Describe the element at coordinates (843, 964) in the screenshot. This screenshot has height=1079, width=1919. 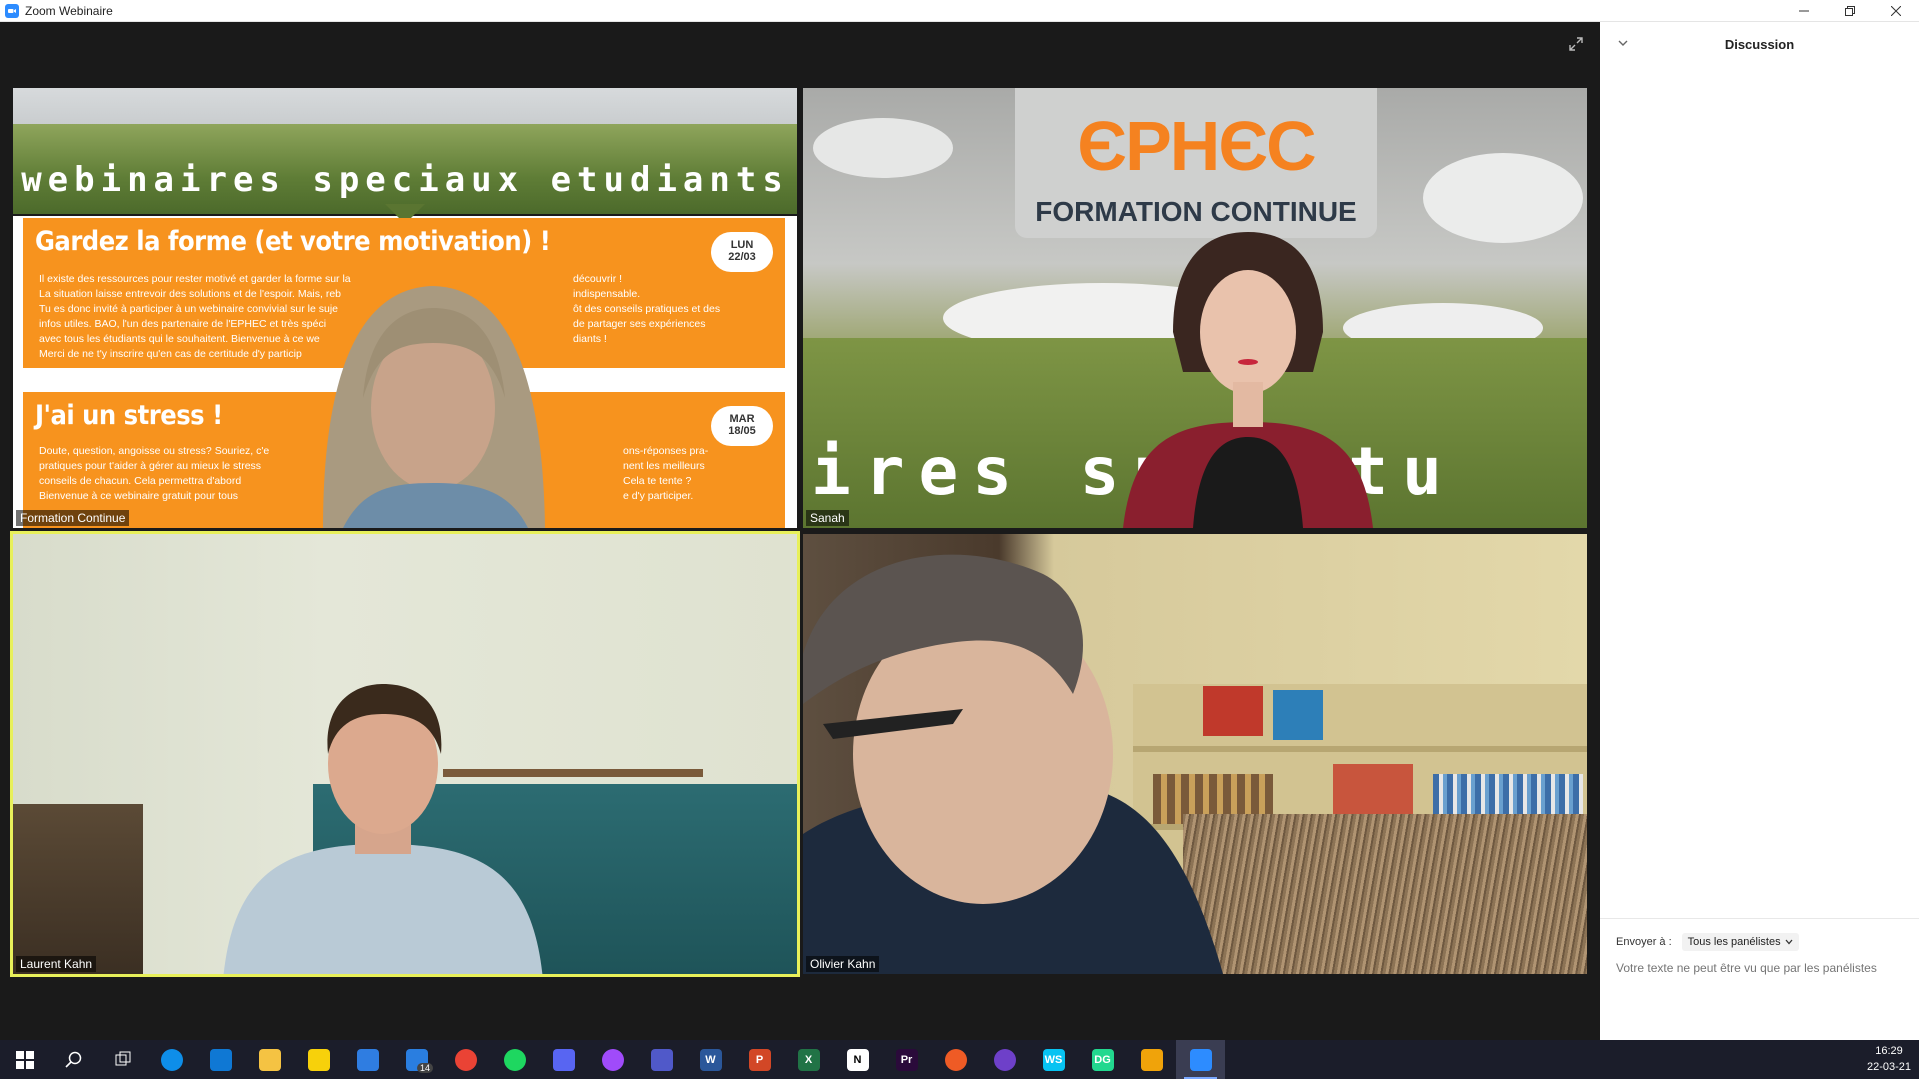
I see `participant-name-label: Olivier Kahn` at that location.